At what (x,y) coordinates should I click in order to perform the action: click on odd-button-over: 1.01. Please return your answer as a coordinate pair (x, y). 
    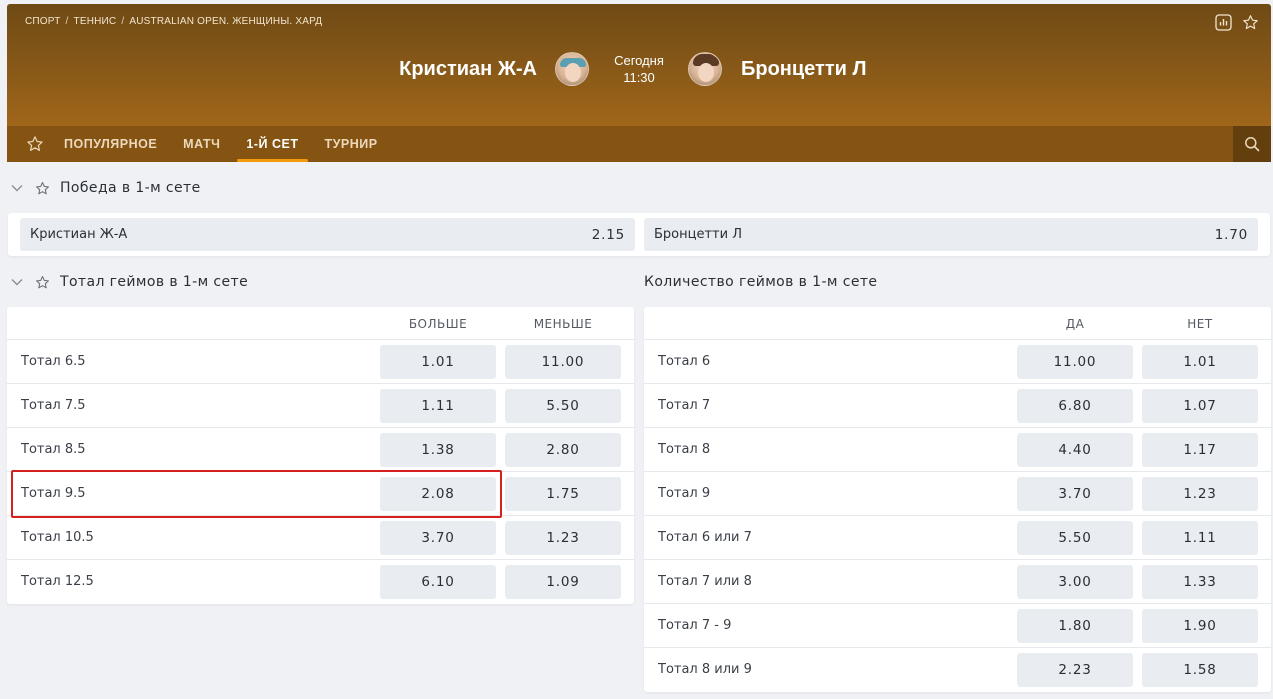
    Looking at the image, I should click on (438, 362).